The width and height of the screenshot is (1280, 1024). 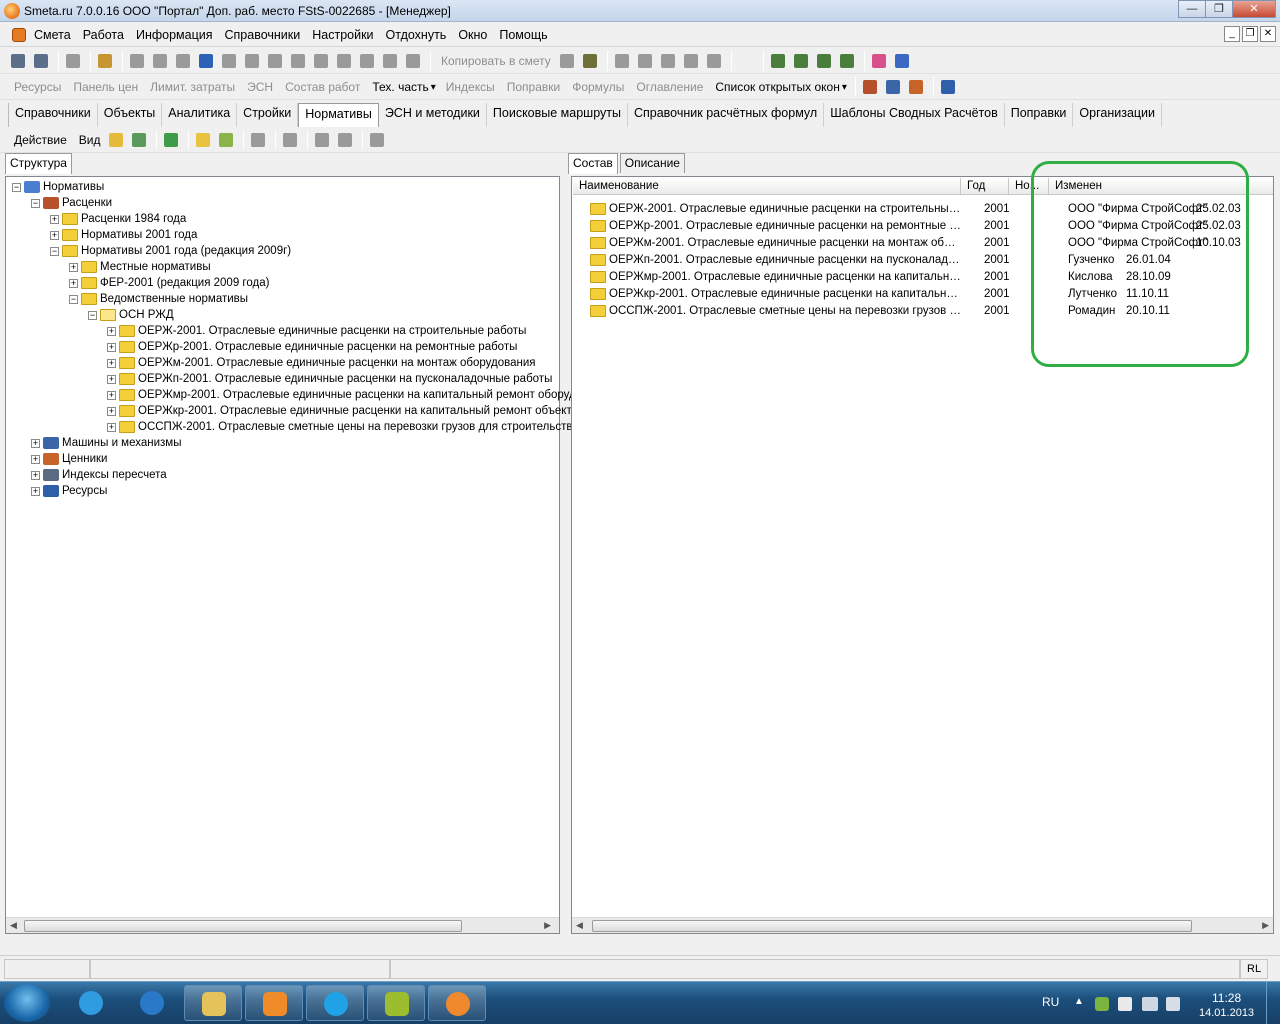 What do you see at coordinates (170, 251) in the screenshot?
I see `tree-node: − Нормативы 2001 года (редакция 2009г)` at bounding box center [170, 251].